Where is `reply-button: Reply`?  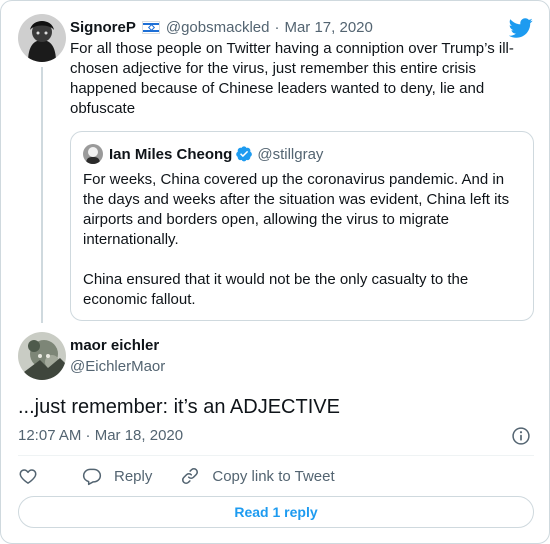 reply-button: Reply is located at coordinates (117, 476).